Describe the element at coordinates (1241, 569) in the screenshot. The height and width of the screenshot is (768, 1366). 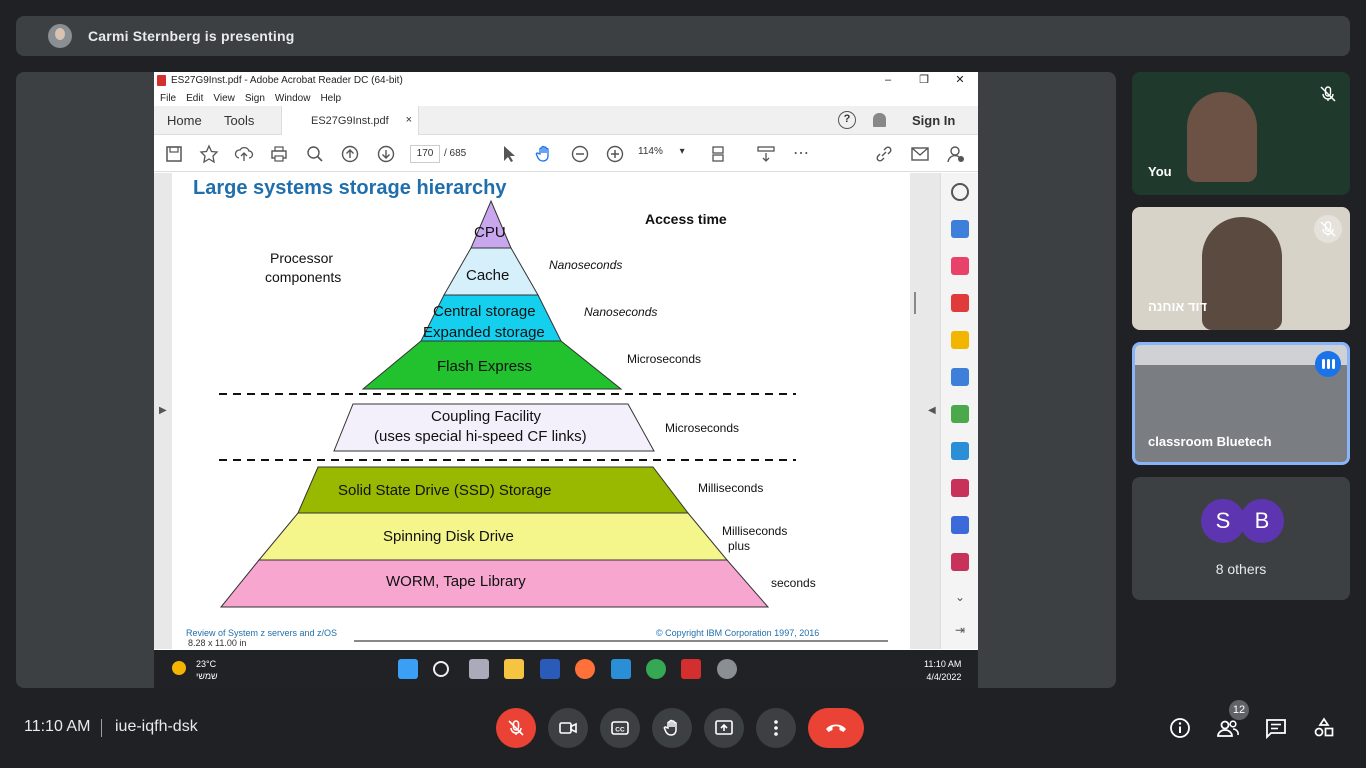
I see `others-count: 8 others` at that location.